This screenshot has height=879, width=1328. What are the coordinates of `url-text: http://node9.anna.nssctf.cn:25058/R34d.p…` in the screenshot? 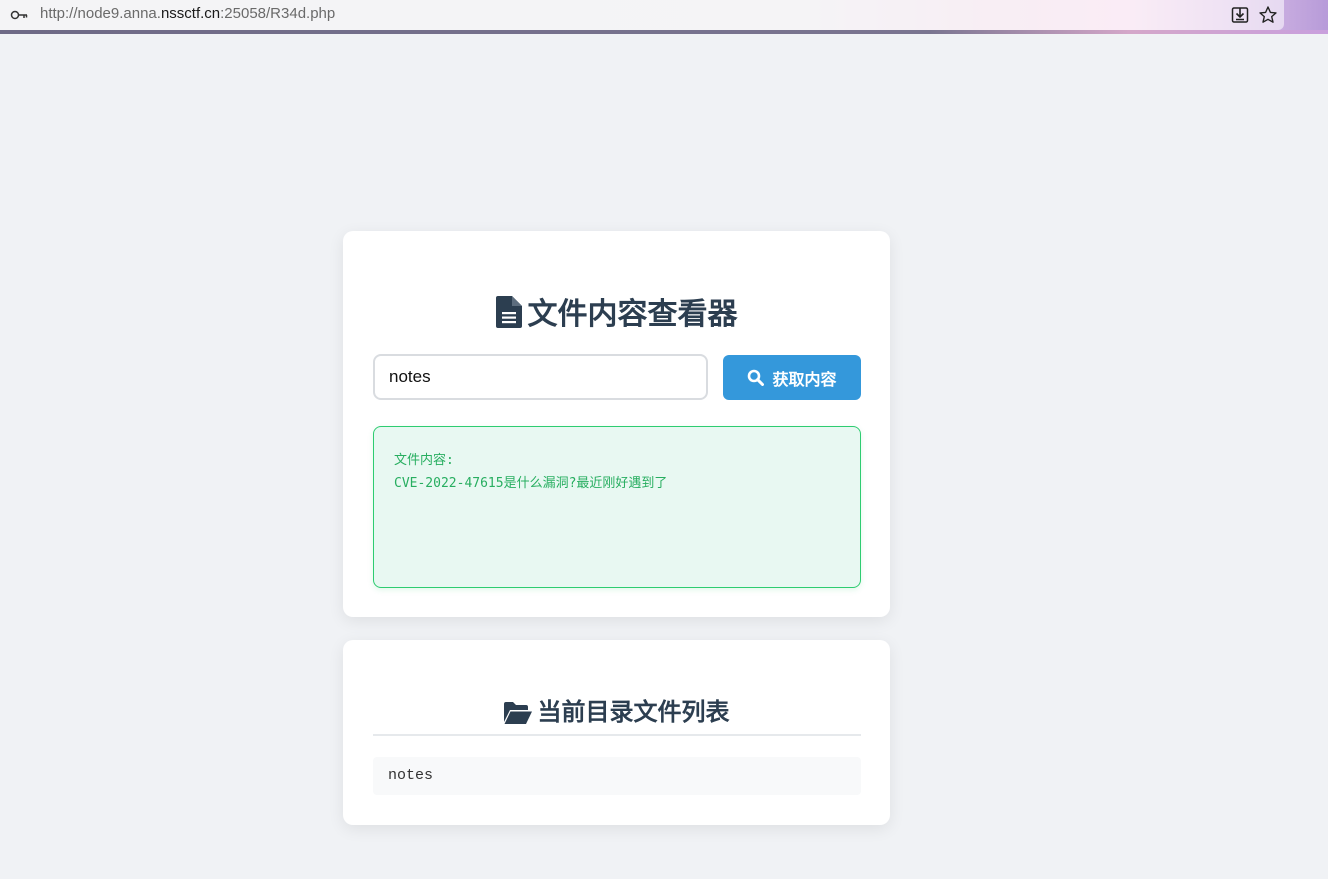 It's located at (187, 13).